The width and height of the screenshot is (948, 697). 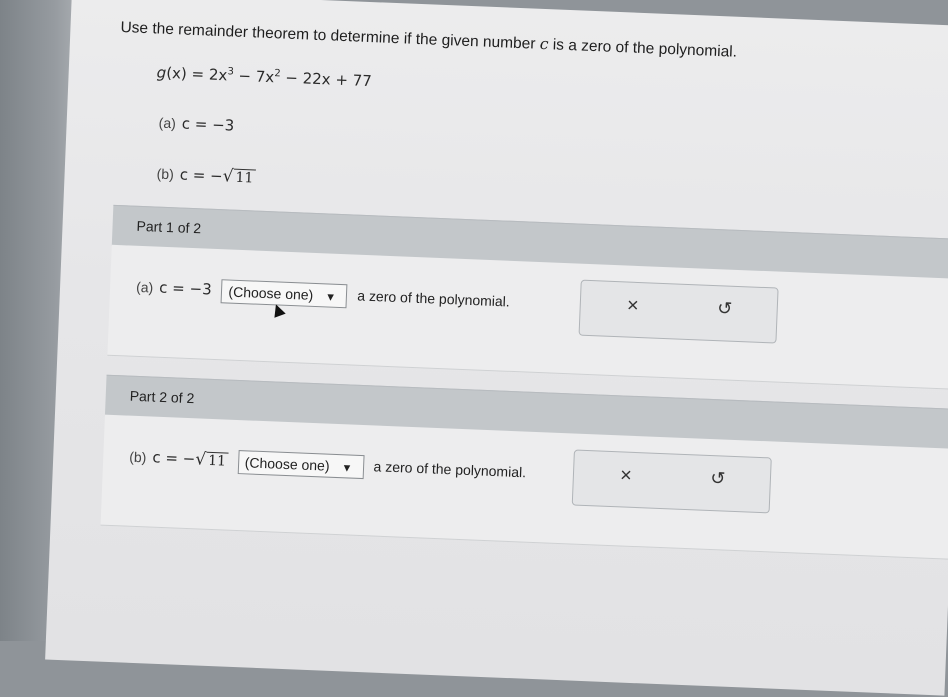 What do you see at coordinates (678, 311) in the screenshot?
I see `part-1-tools: × ↺` at bounding box center [678, 311].